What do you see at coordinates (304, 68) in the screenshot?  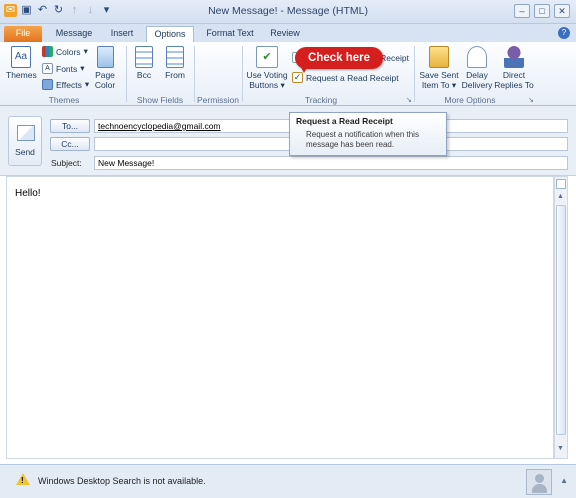 I see `callout-pointer` at bounding box center [304, 68].